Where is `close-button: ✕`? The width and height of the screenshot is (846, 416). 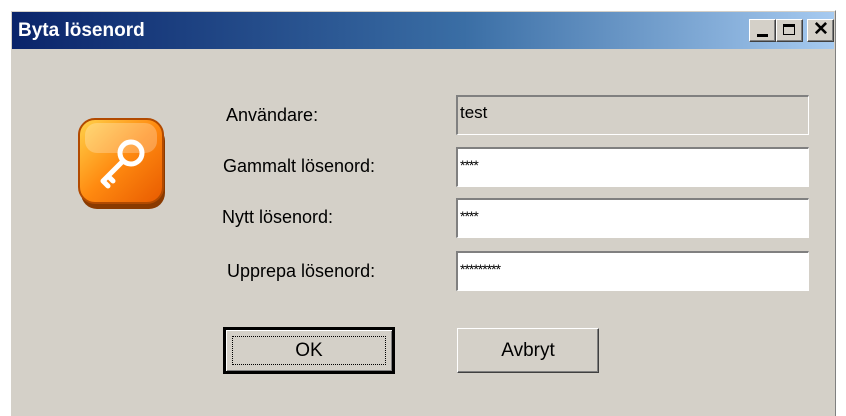 close-button: ✕ is located at coordinates (820, 30).